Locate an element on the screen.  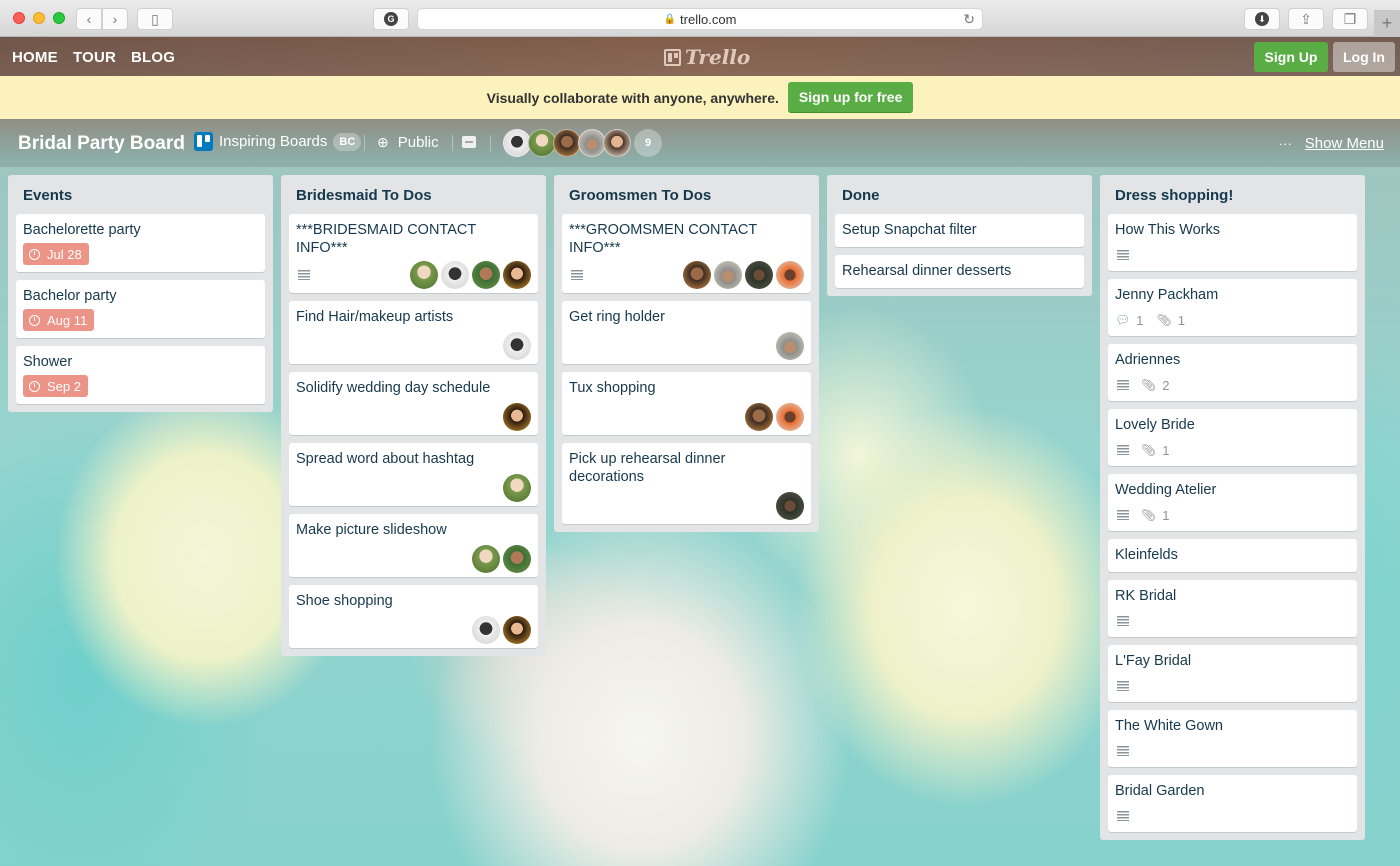
divider is located at coordinates (452, 143).